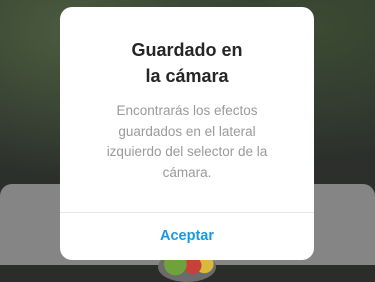 The image size is (375, 282). Describe the element at coordinates (187, 63) in the screenshot. I see `dialog-title: Guardado en la cámara` at that location.